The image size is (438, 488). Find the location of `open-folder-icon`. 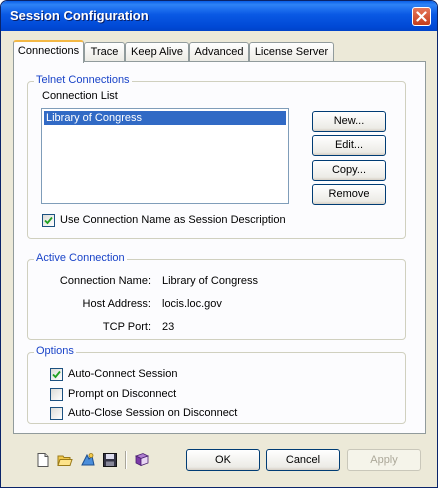

open-folder-icon is located at coordinates (65, 460).